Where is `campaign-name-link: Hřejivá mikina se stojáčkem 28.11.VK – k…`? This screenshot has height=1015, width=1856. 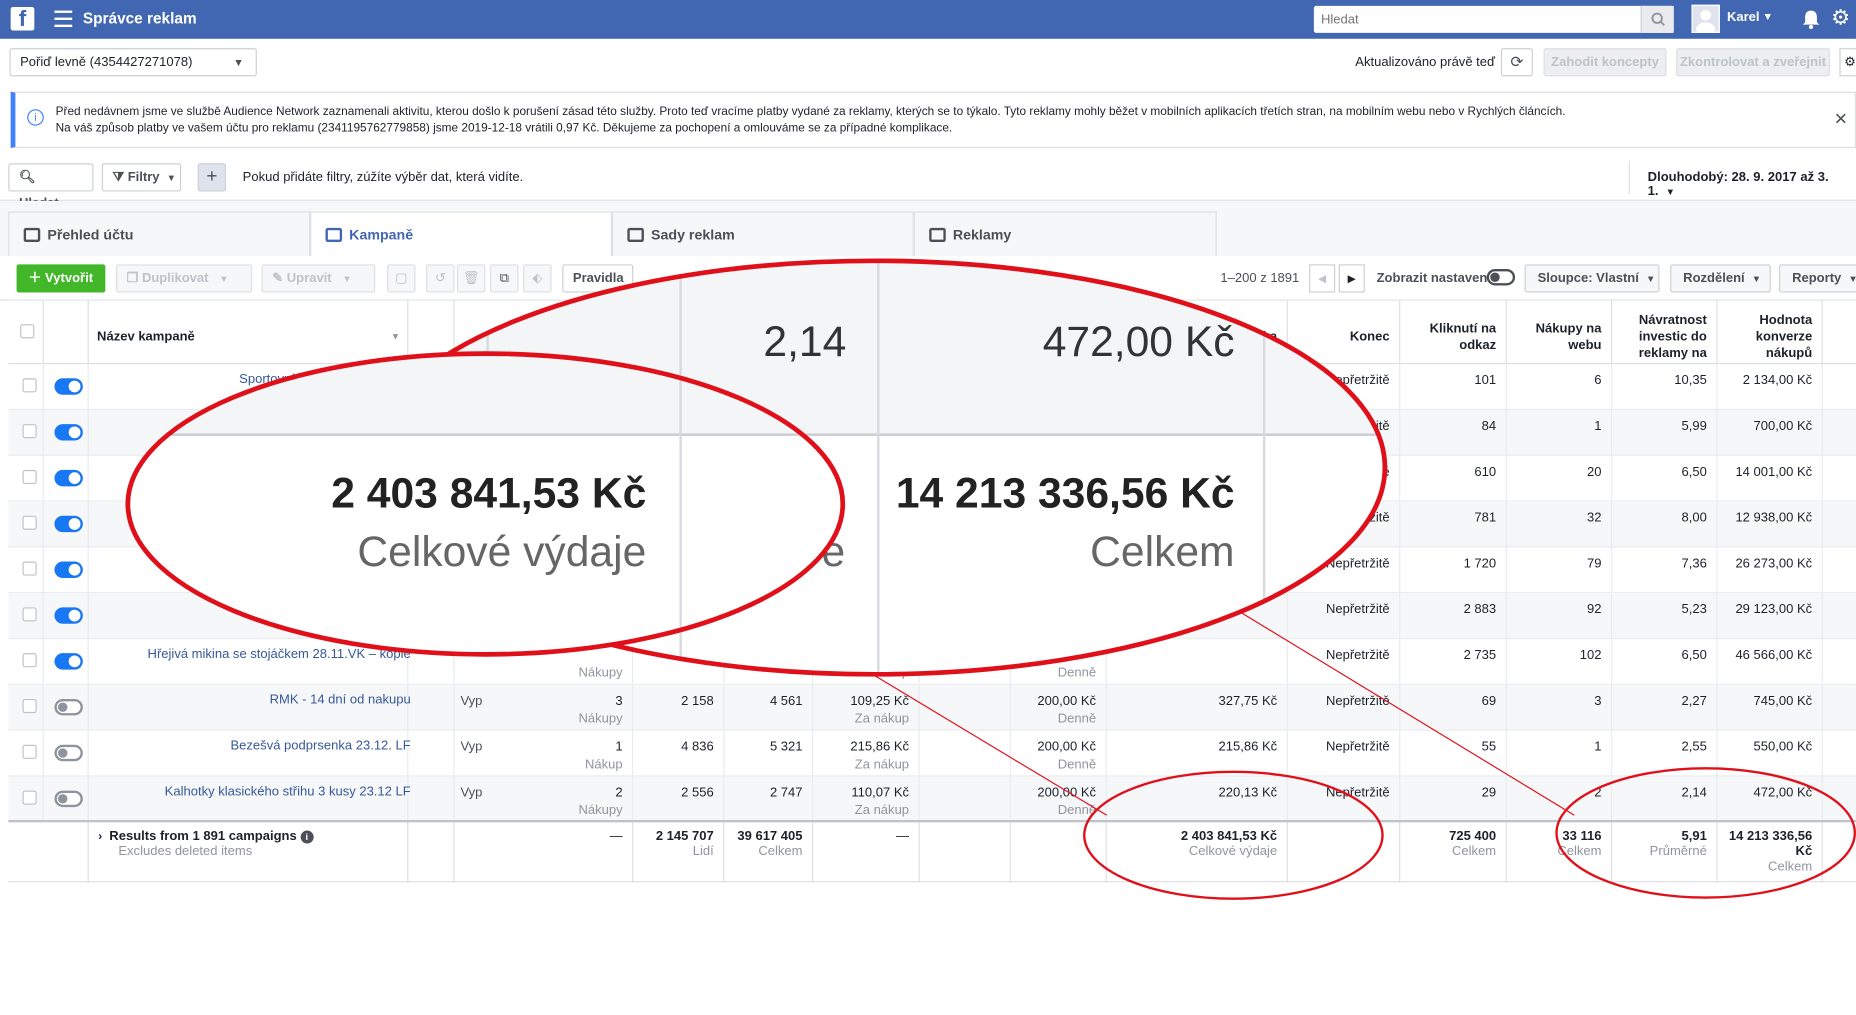 campaign-name-link: Hřejivá mikina se stojáčkem 28.11.VK – k… is located at coordinates (254, 655).